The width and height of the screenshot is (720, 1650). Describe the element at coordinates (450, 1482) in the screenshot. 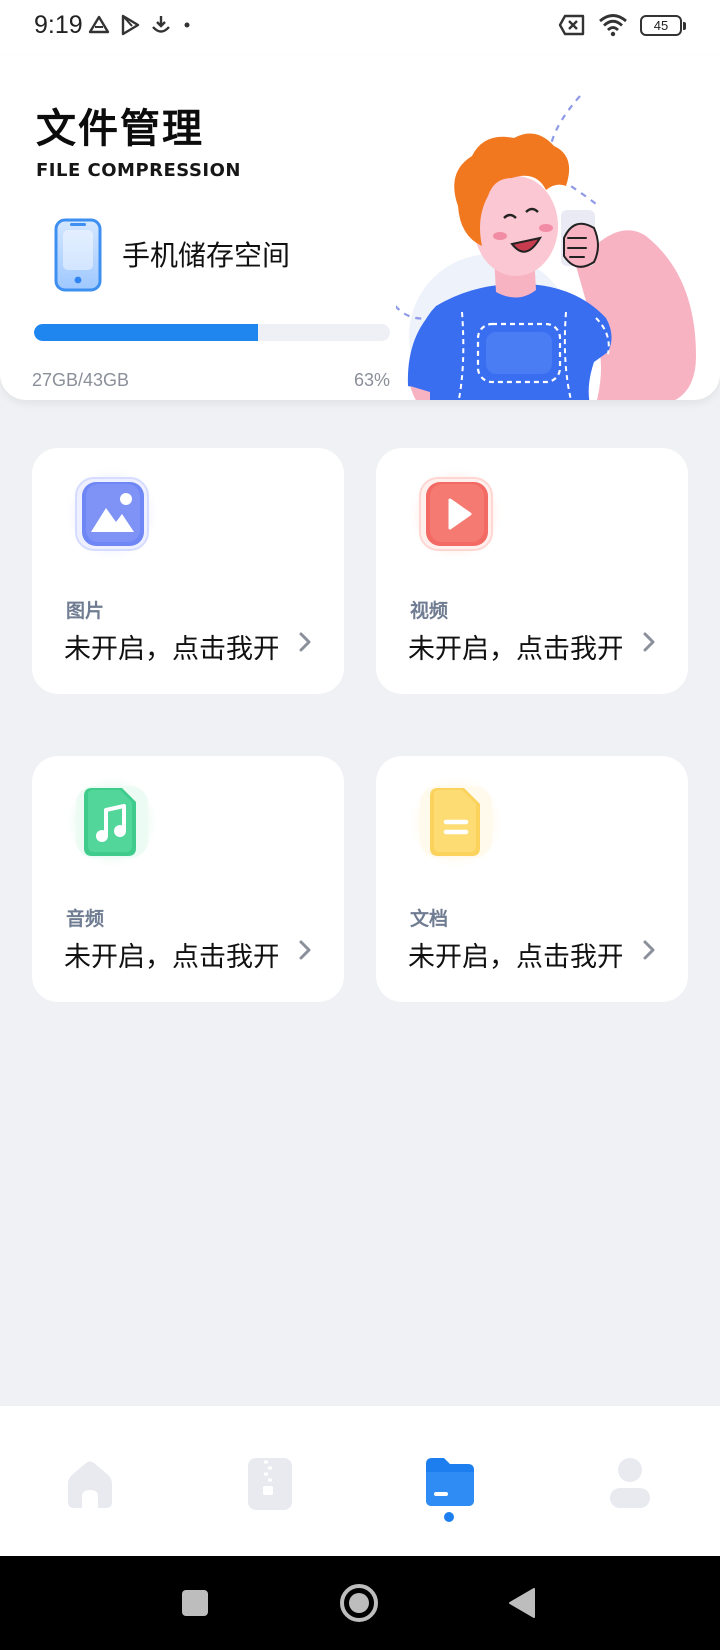

I see `folder-icon` at that location.